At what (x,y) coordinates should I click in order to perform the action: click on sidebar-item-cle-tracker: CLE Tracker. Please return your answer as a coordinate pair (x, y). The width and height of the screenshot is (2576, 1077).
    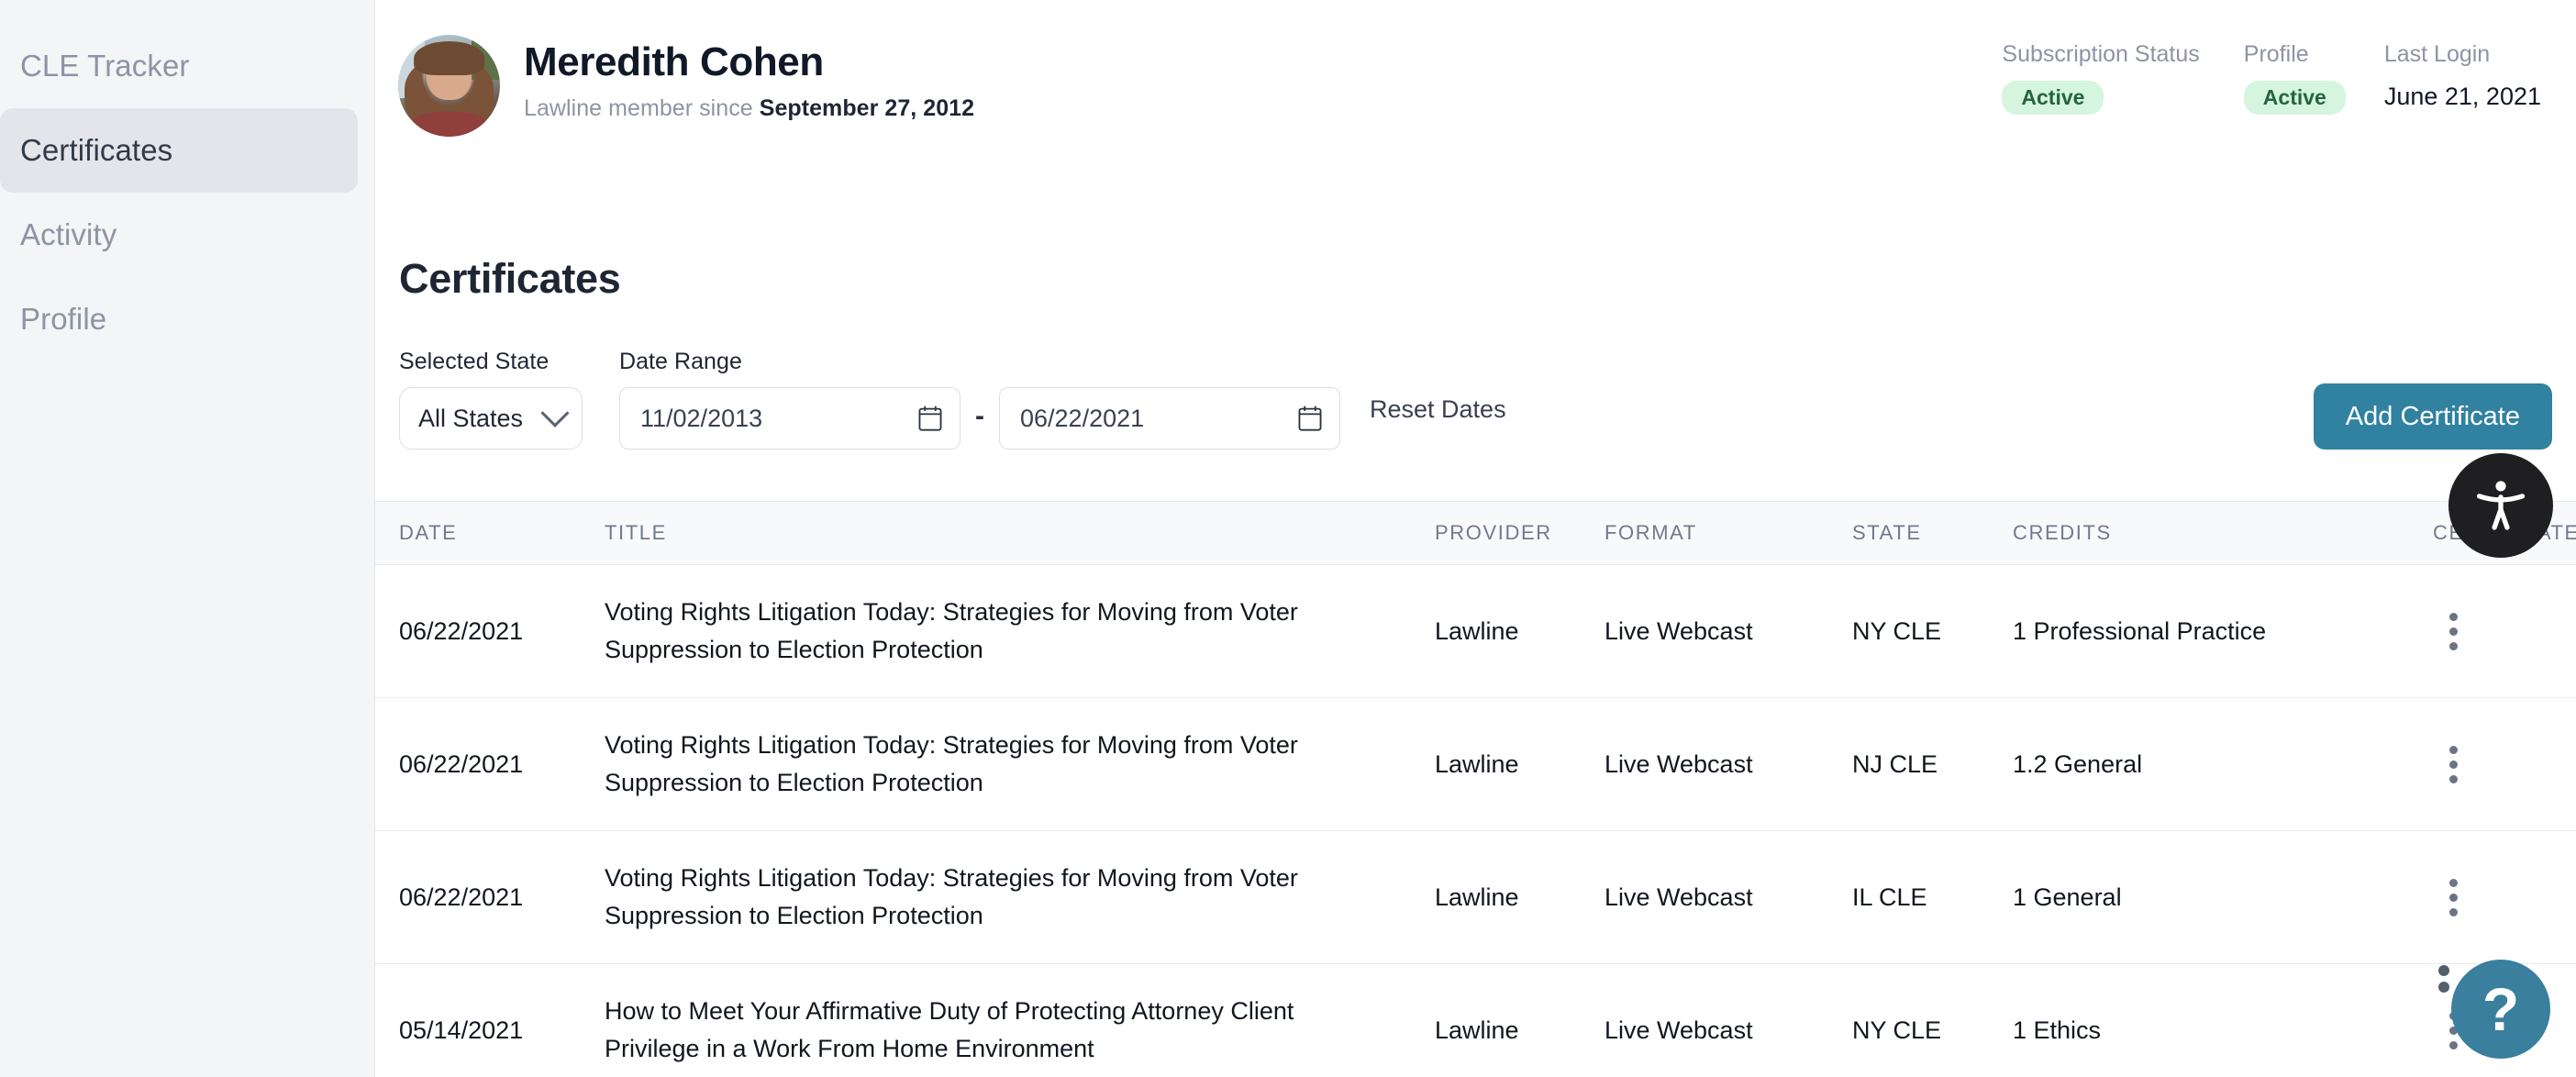
    Looking at the image, I should click on (179, 66).